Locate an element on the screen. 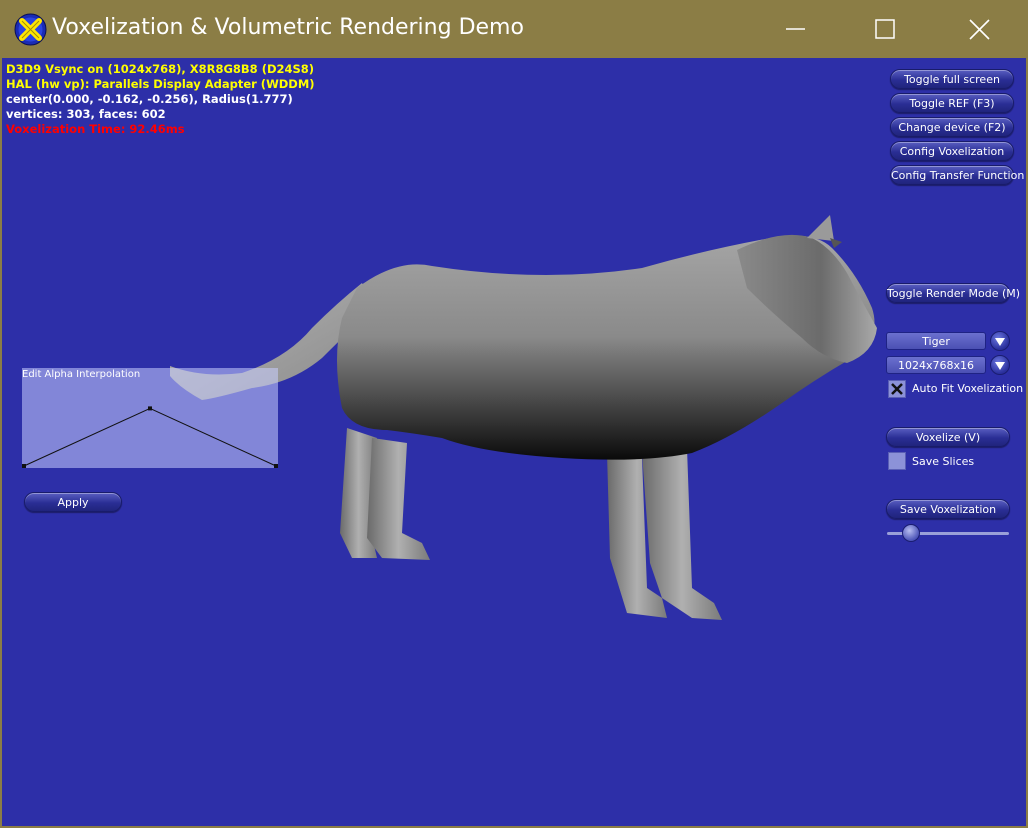  window-title: Voxelization & Volumetric Rendering Demo is located at coordinates (288, 27).